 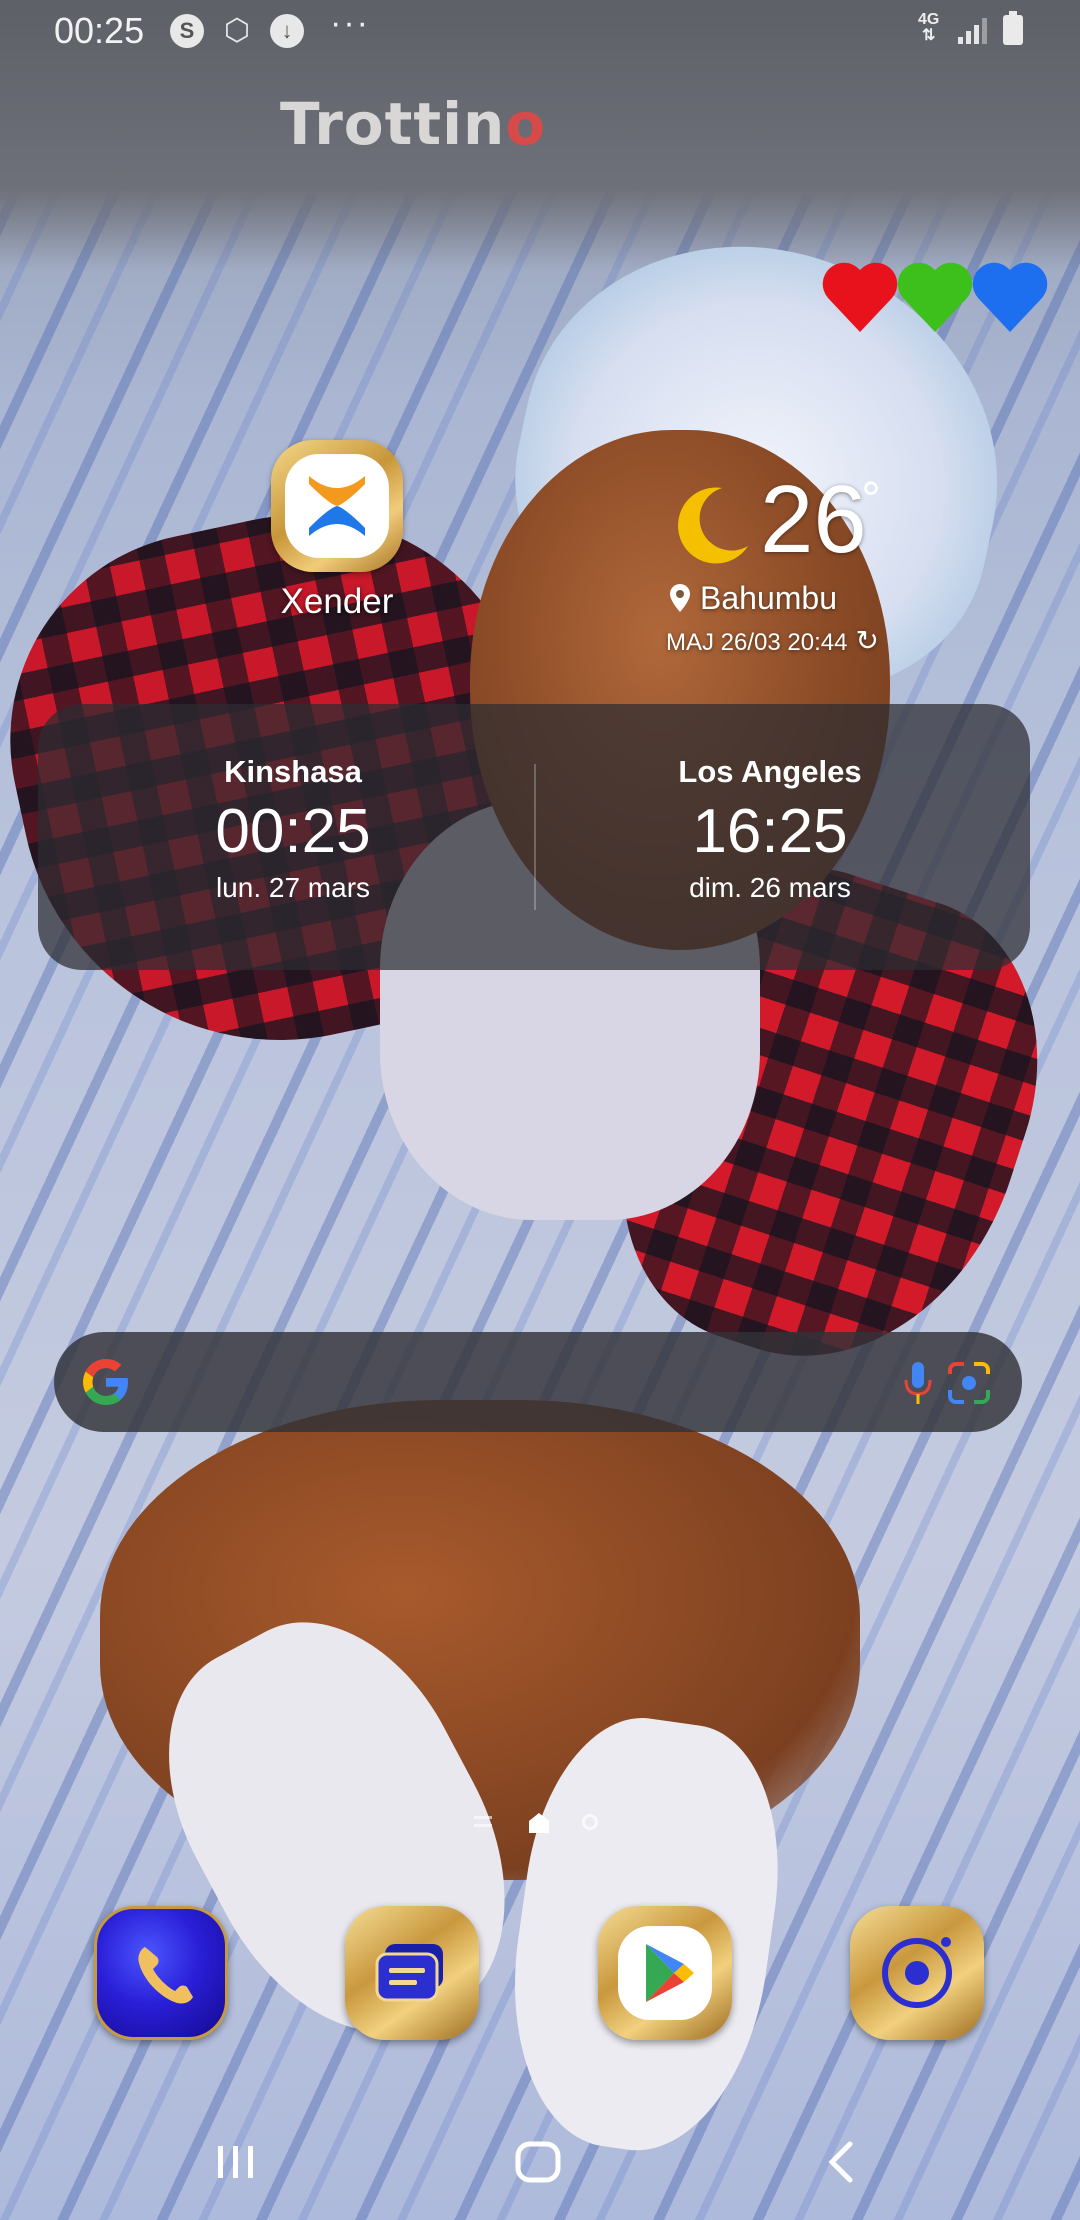 What do you see at coordinates (99, 30) in the screenshot?
I see `status-time: 00:25` at bounding box center [99, 30].